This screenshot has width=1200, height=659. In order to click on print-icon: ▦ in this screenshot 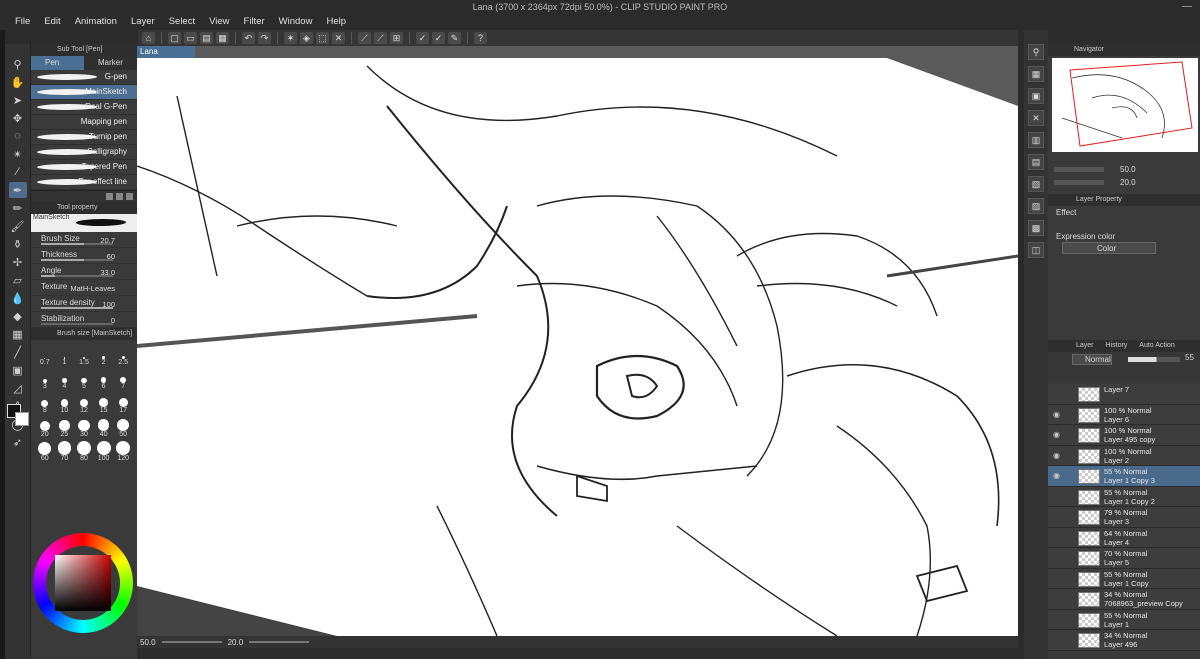, I will do `click(222, 38)`.